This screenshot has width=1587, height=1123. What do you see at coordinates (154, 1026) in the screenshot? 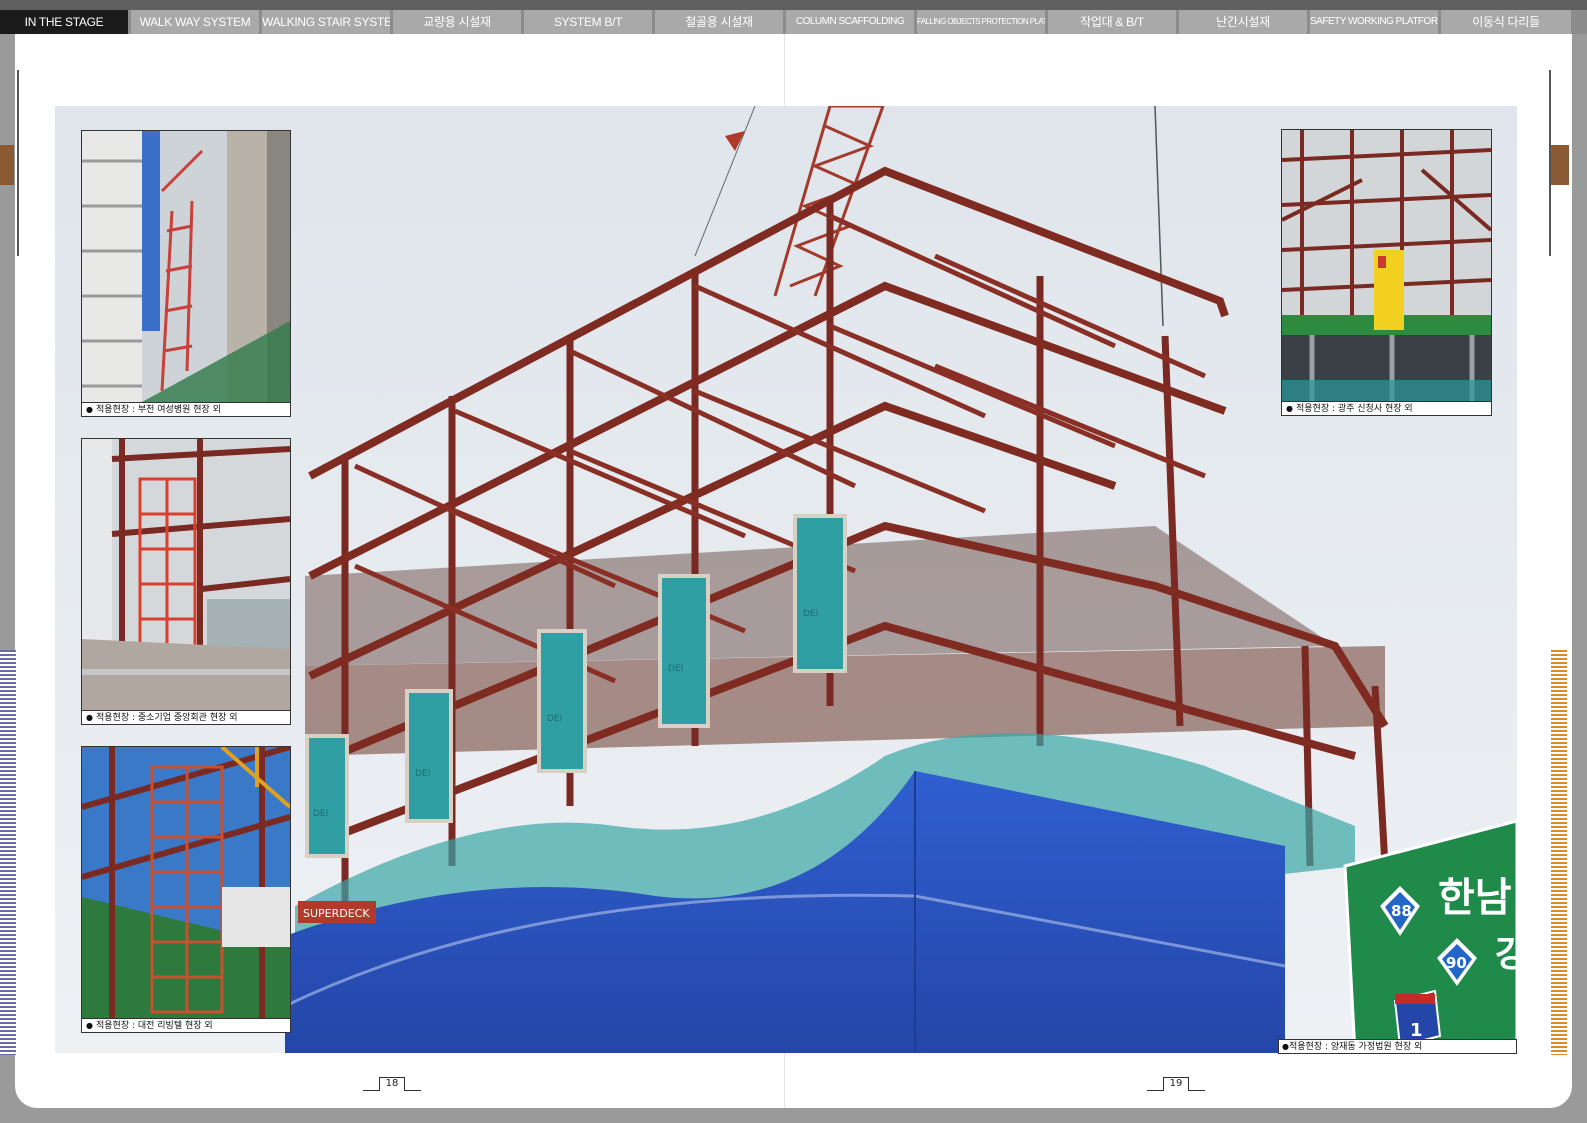
I see `caption-text: 적용현장 : 대전 리빙텔 현장 외` at bounding box center [154, 1026].